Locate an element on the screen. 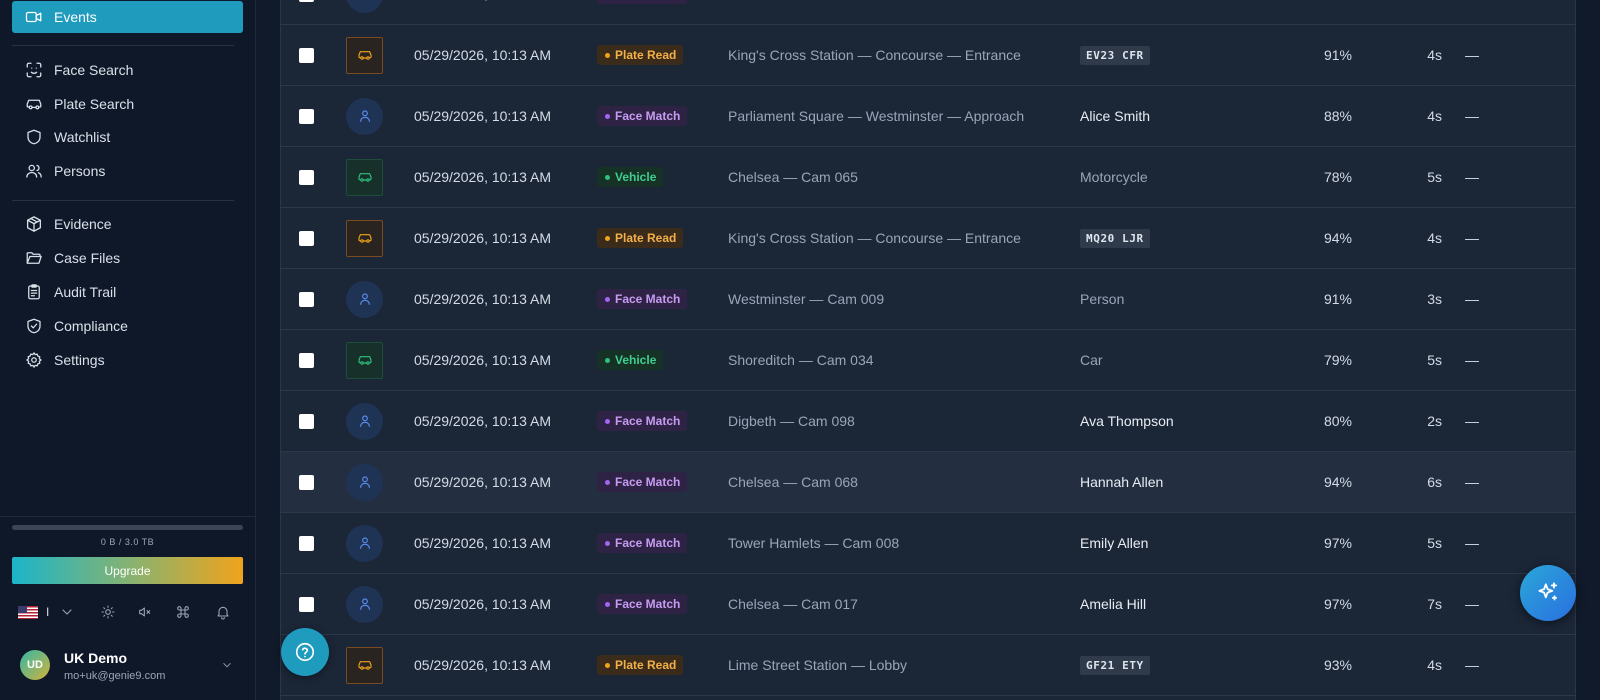 The height and width of the screenshot is (700, 1600). sidebar-item-events: Events is located at coordinates (127, 17).